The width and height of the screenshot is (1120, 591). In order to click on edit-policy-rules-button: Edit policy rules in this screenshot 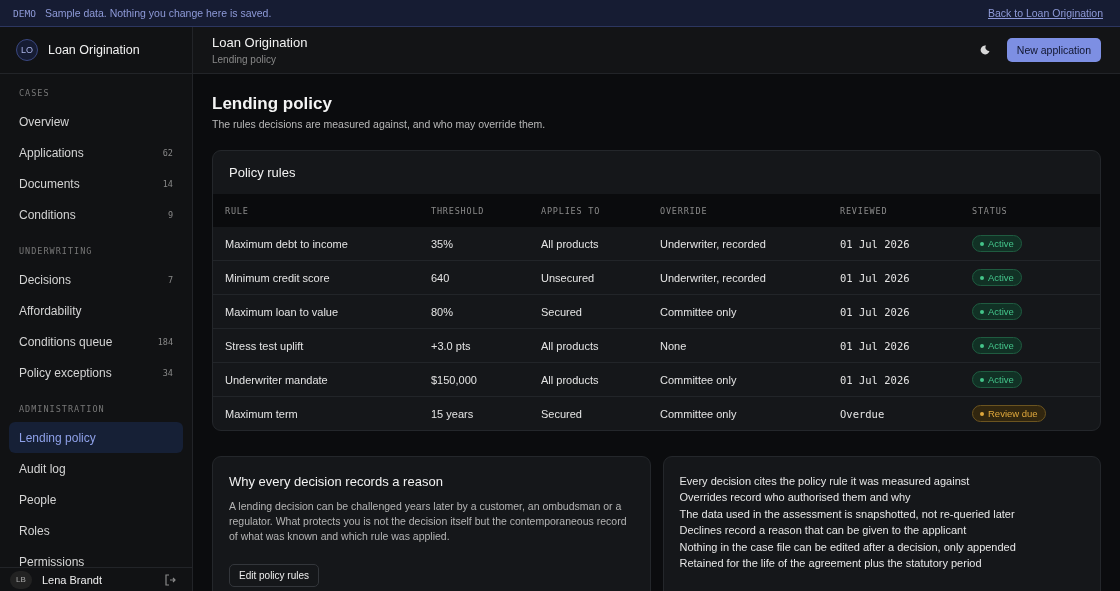, I will do `click(274, 575)`.